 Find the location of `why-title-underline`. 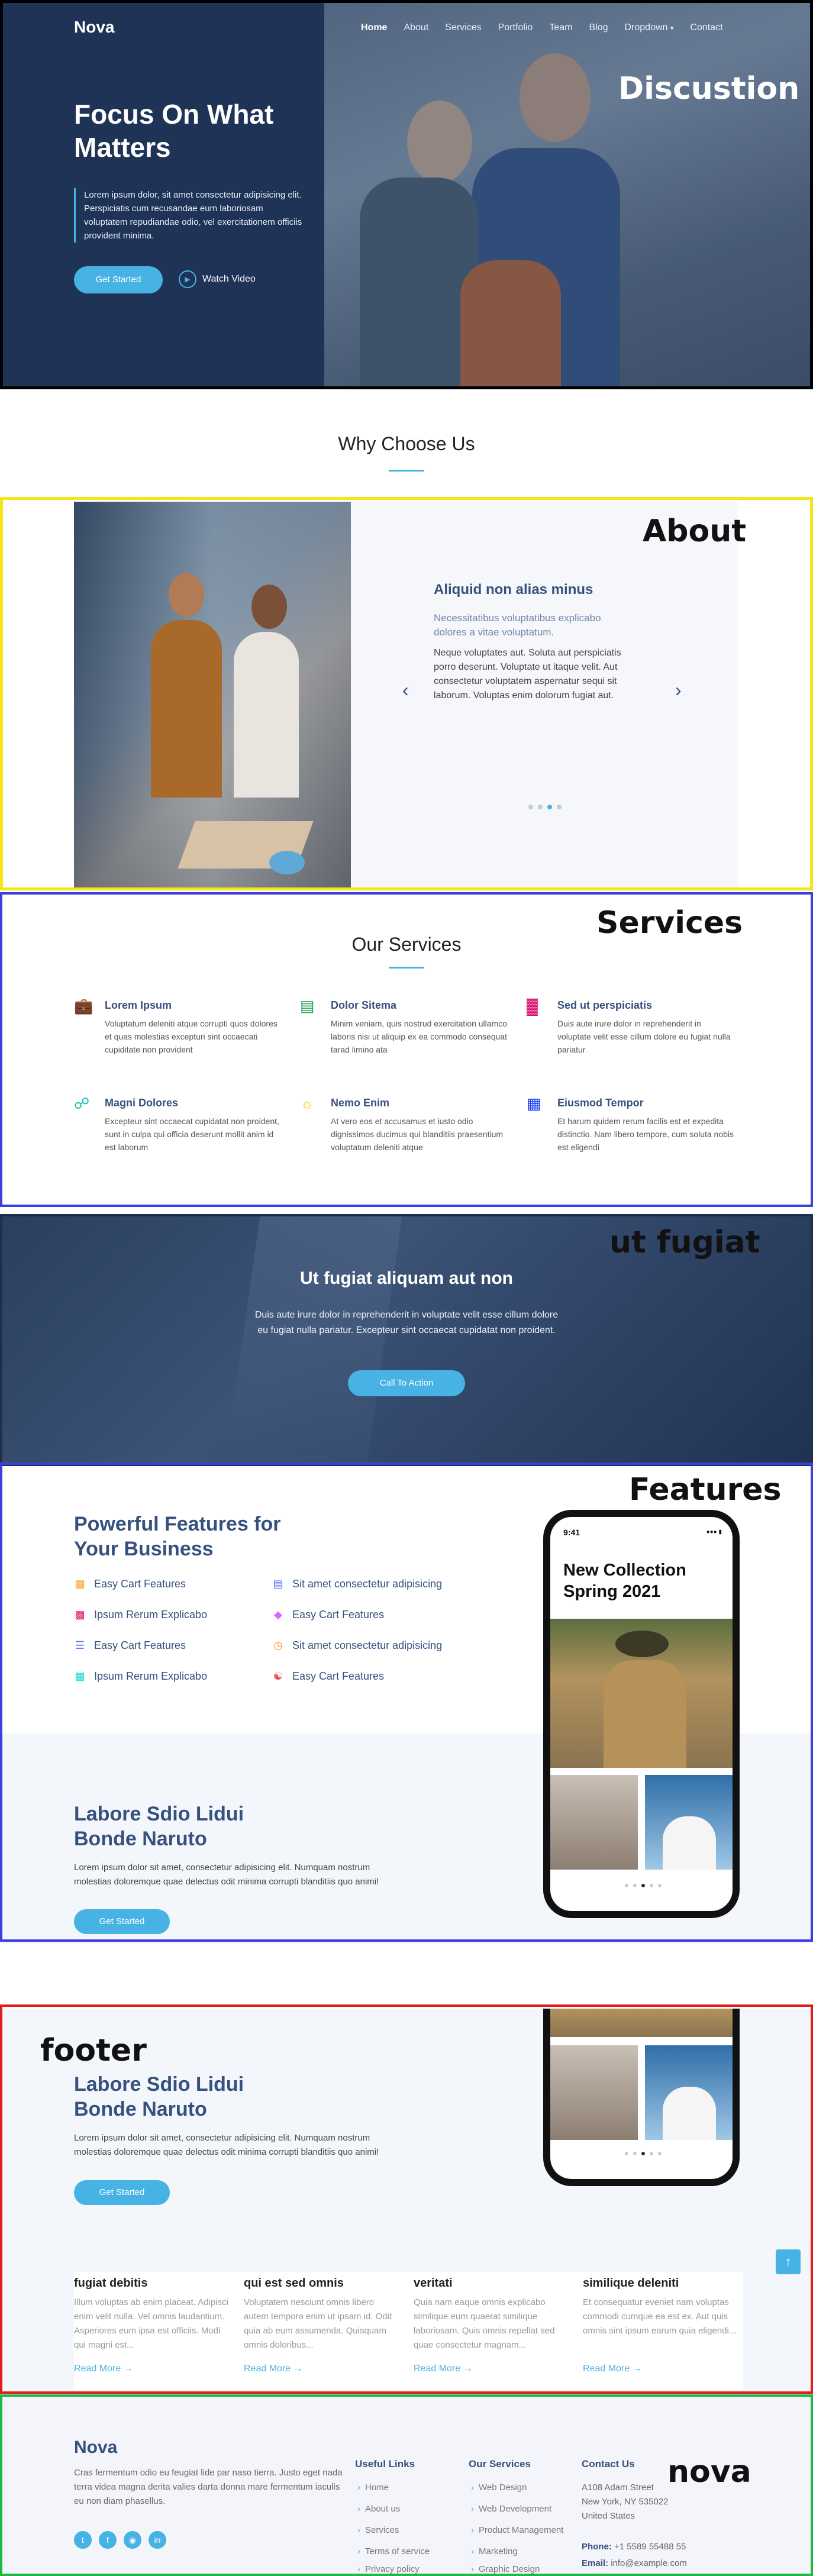

why-title-underline is located at coordinates (406, 471).